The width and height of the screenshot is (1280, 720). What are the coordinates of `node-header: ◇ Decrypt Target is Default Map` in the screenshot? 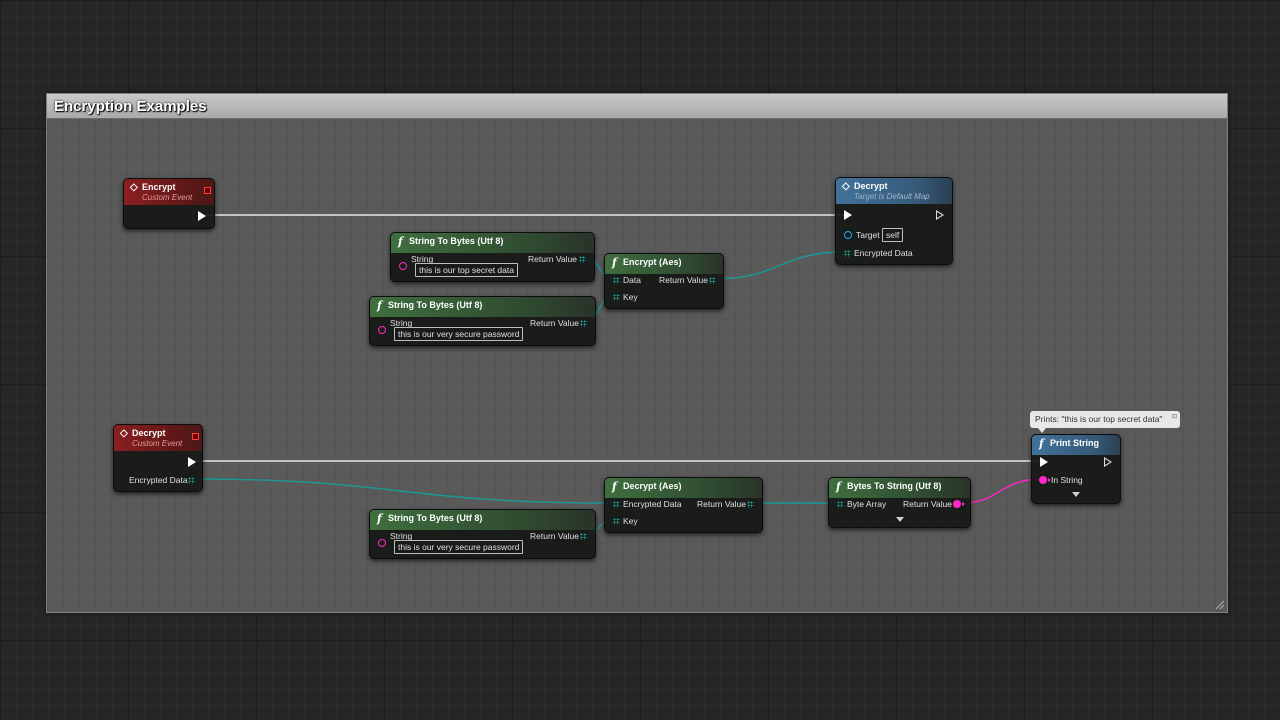 It's located at (894, 191).